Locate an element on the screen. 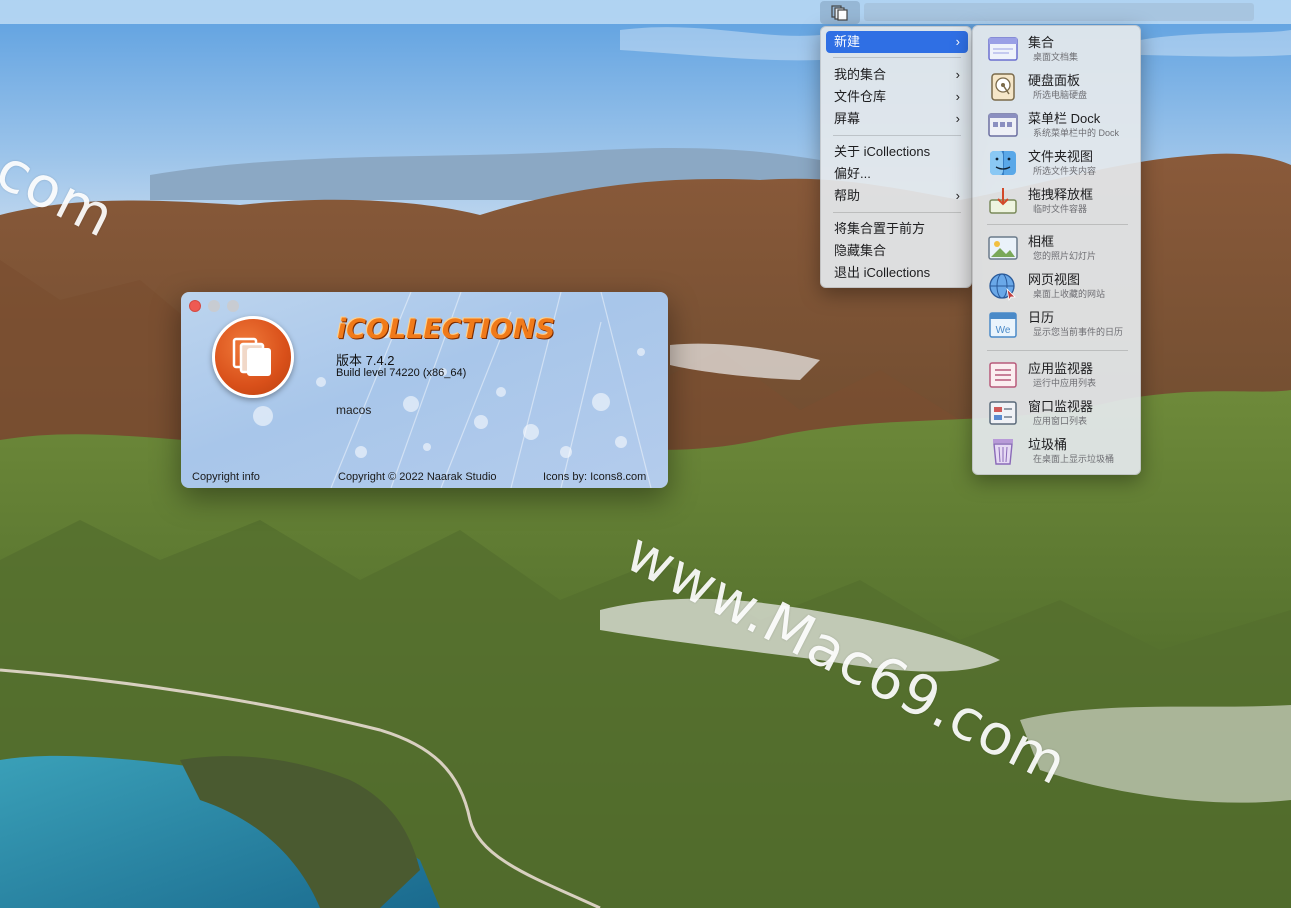 This screenshot has width=1291, height=908. menu-item-label: 关于 iCollections is located at coordinates (882, 151).